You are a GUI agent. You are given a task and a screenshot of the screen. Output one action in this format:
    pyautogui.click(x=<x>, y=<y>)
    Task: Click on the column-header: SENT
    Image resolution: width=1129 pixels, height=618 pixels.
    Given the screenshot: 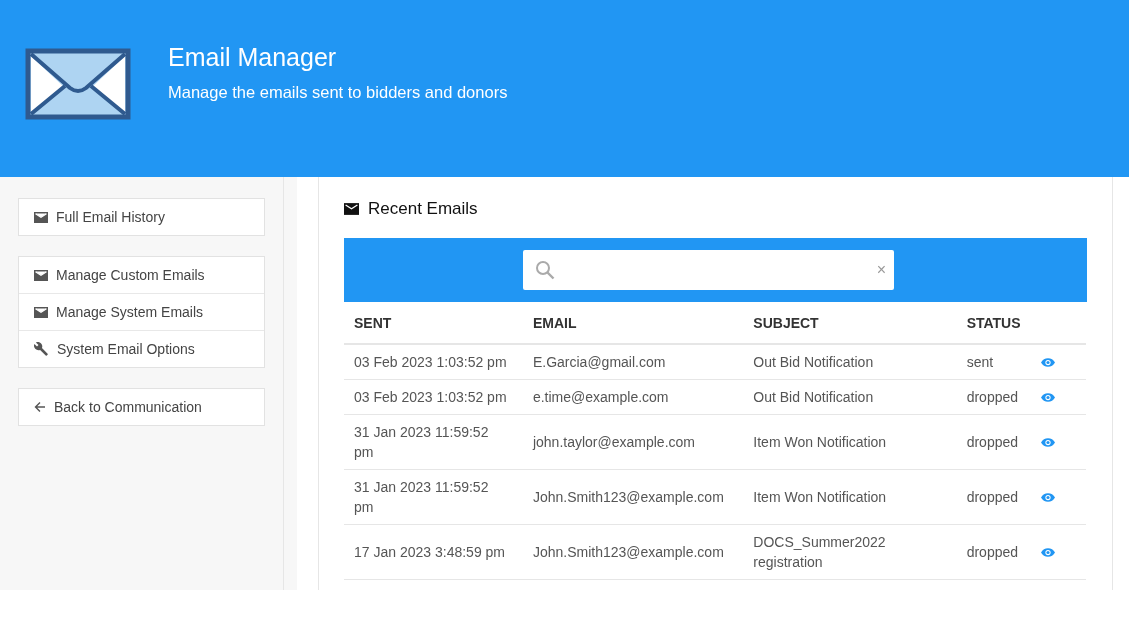 What is the action you would take?
    pyautogui.click(x=373, y=322)
    